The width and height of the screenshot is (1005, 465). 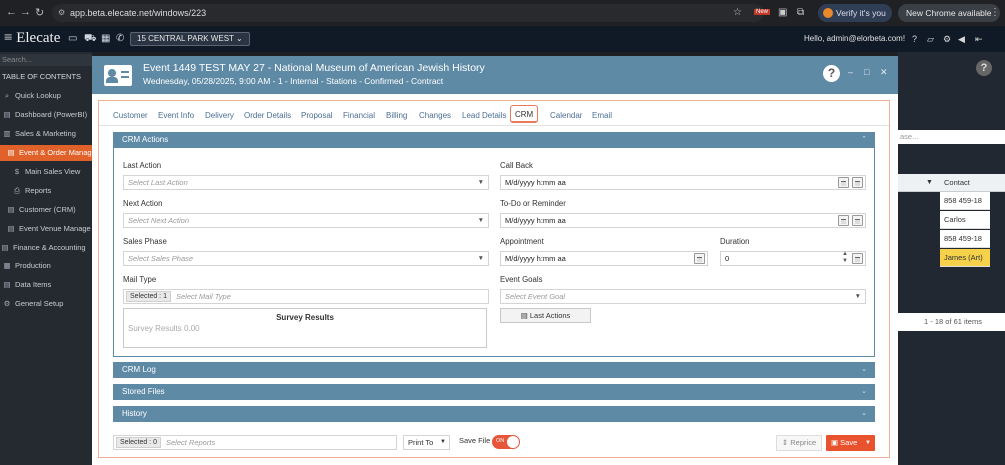 What do you see at coordinates (306, 258) in the screenshot?
I see `sales-phase-select: Select Sales Phase ▼` at bounding box center [306, 258].